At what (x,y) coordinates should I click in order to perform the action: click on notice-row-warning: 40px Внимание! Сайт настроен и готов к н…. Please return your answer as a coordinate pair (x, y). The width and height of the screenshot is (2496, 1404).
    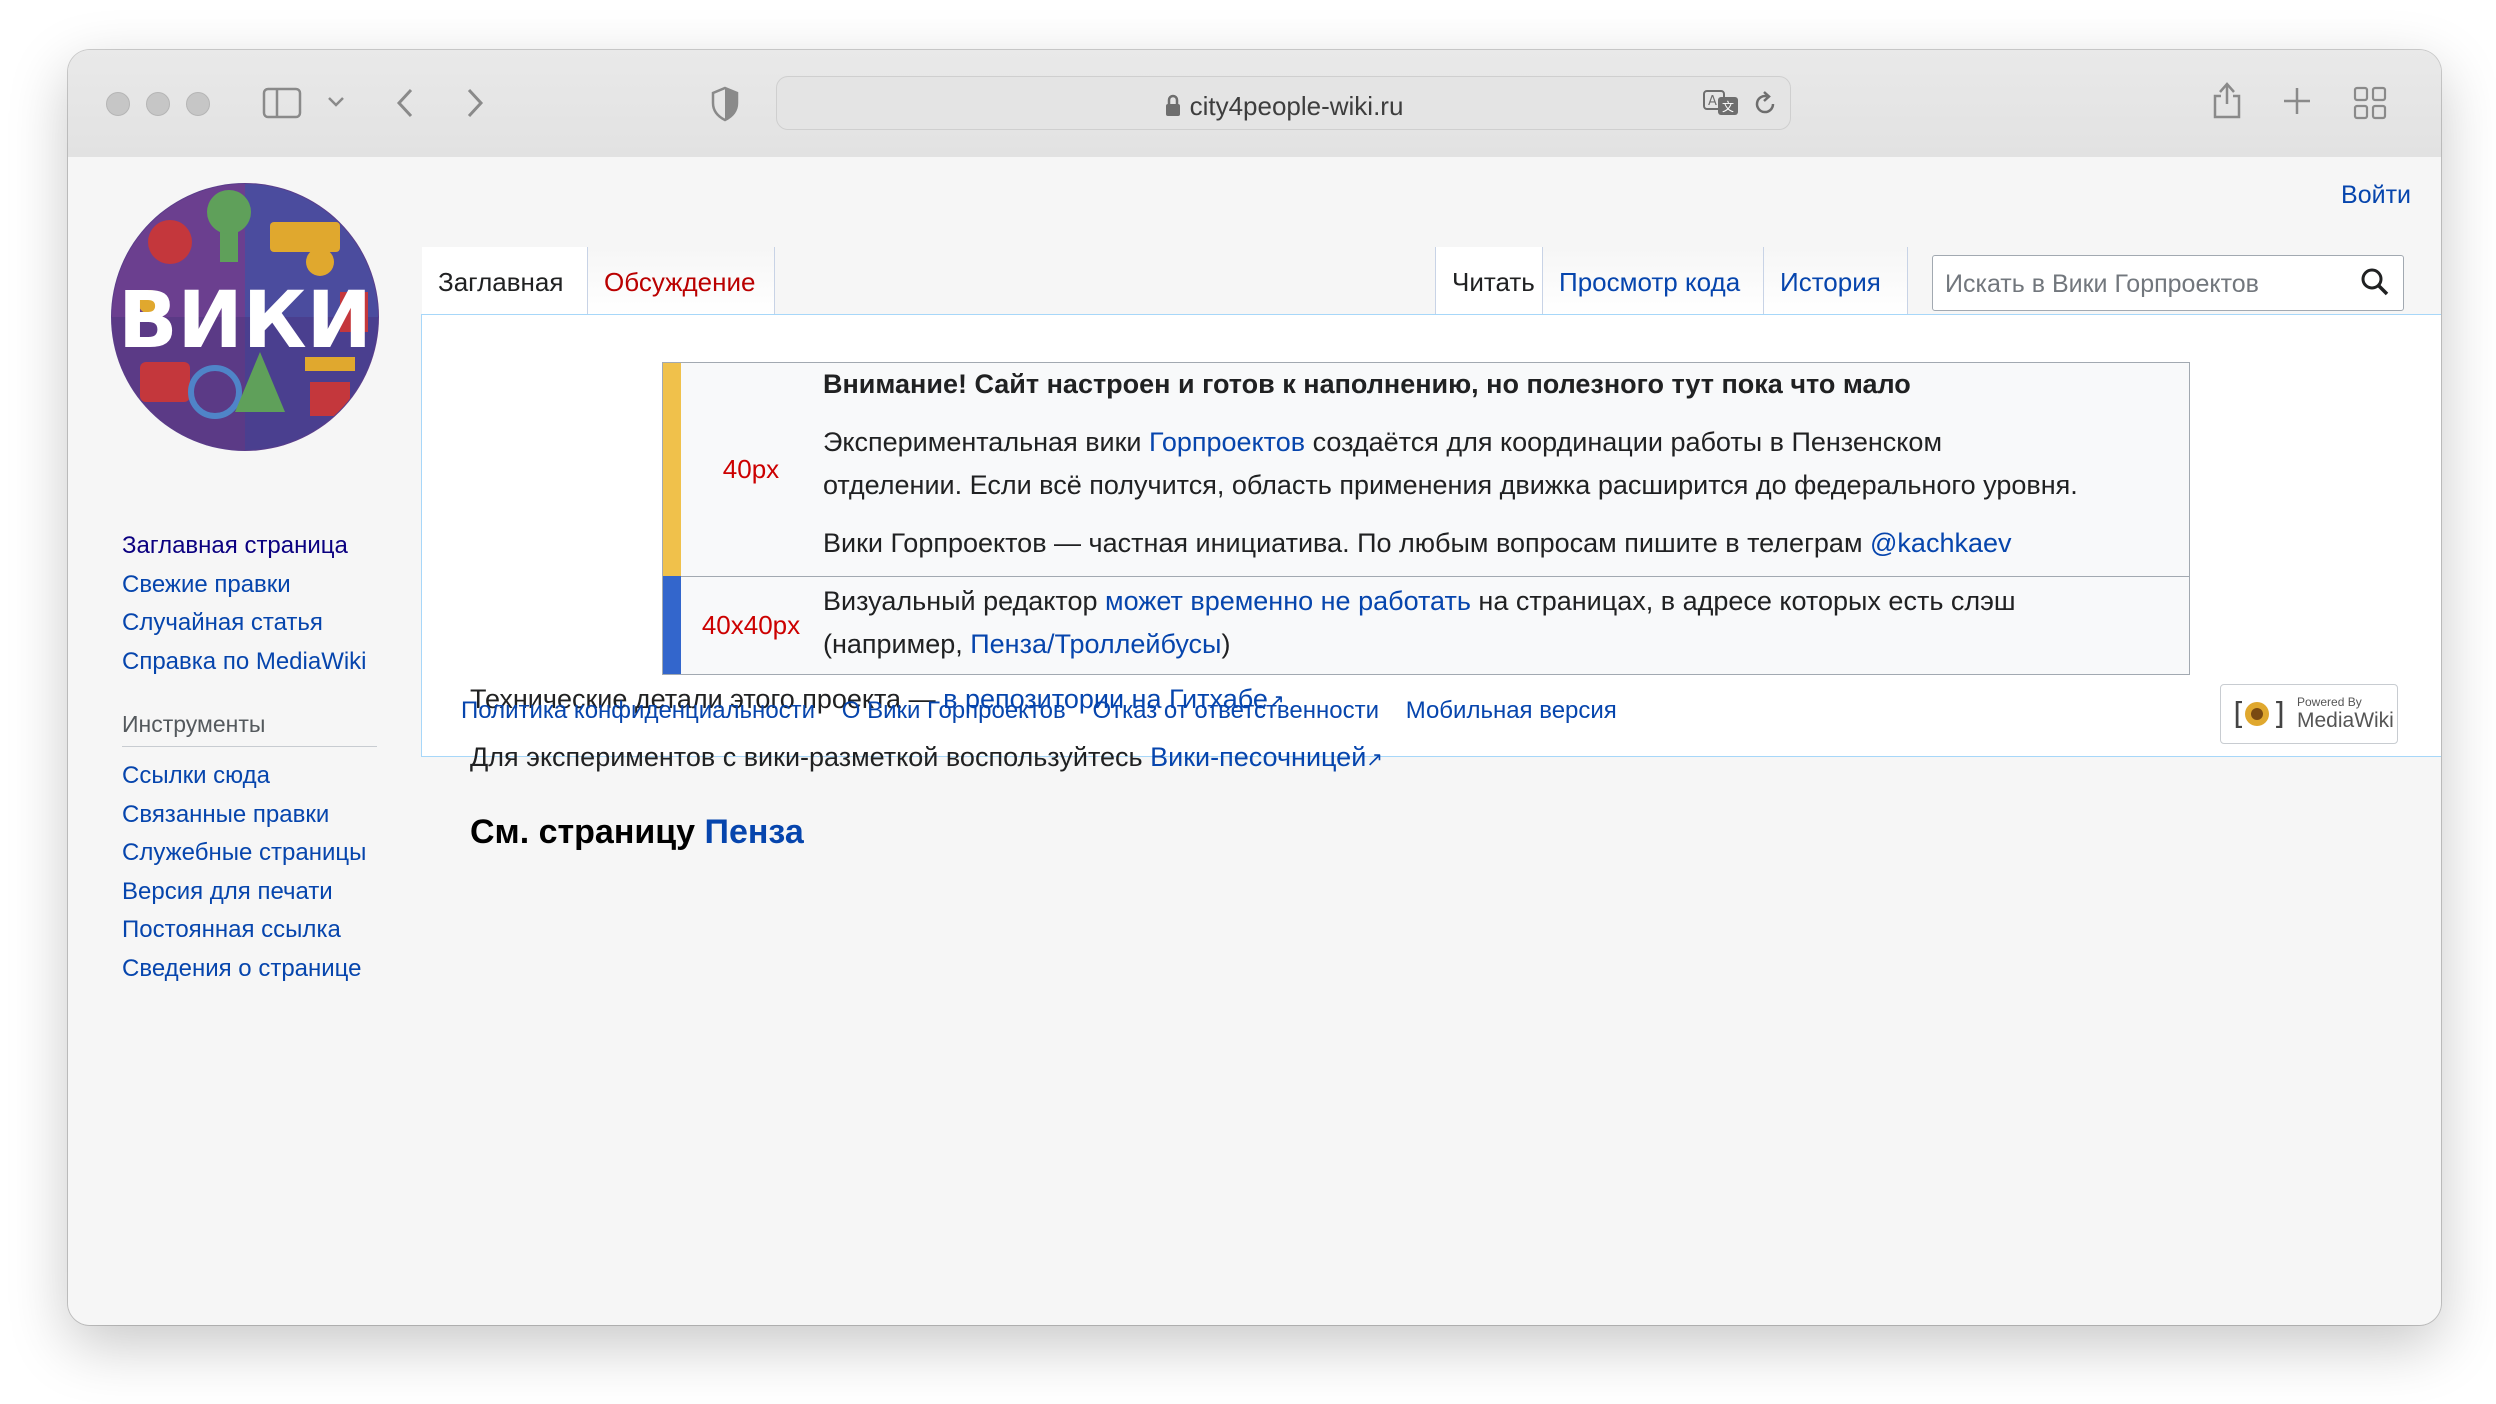
    Looking at the image, I should click on (1426, 470).